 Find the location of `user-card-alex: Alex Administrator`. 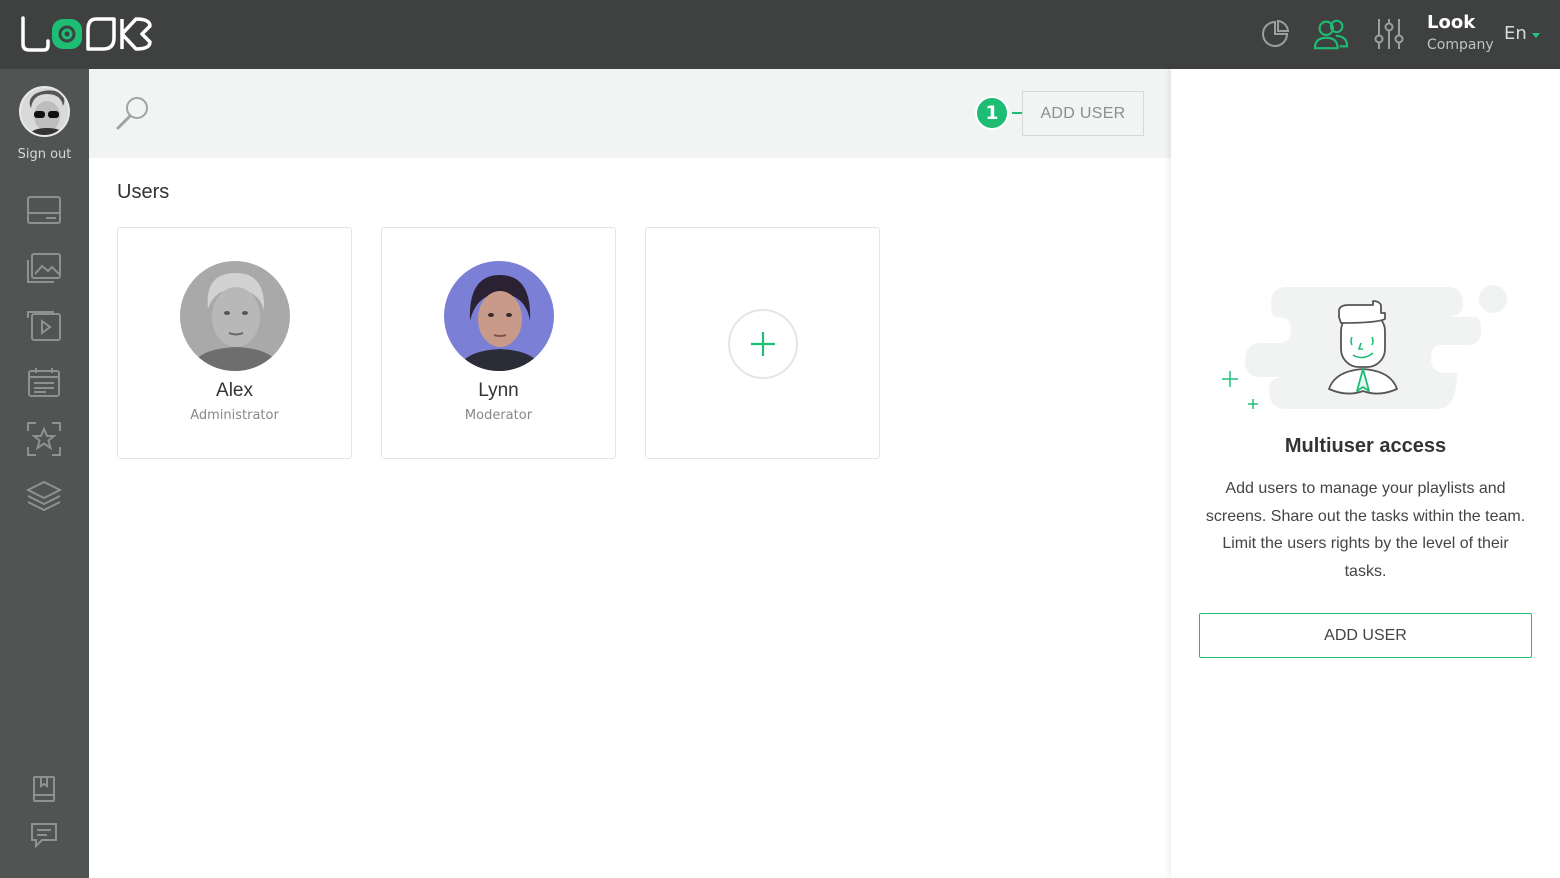

user-card-alex: Alex Administrator is located at coordinates (234, 343).